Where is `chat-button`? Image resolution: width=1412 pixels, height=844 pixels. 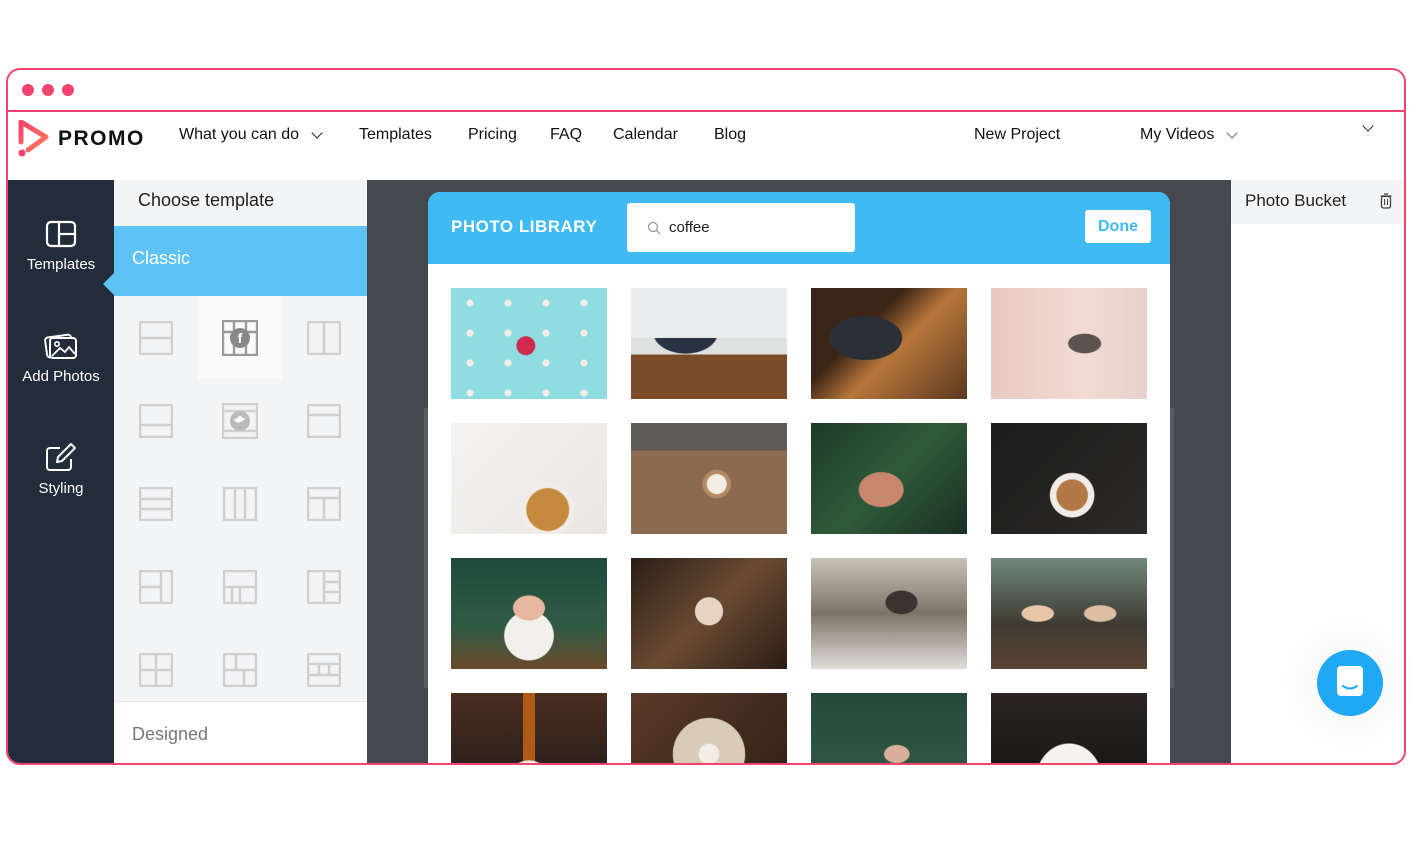
chat-button is located at coordinates (1350, 683).